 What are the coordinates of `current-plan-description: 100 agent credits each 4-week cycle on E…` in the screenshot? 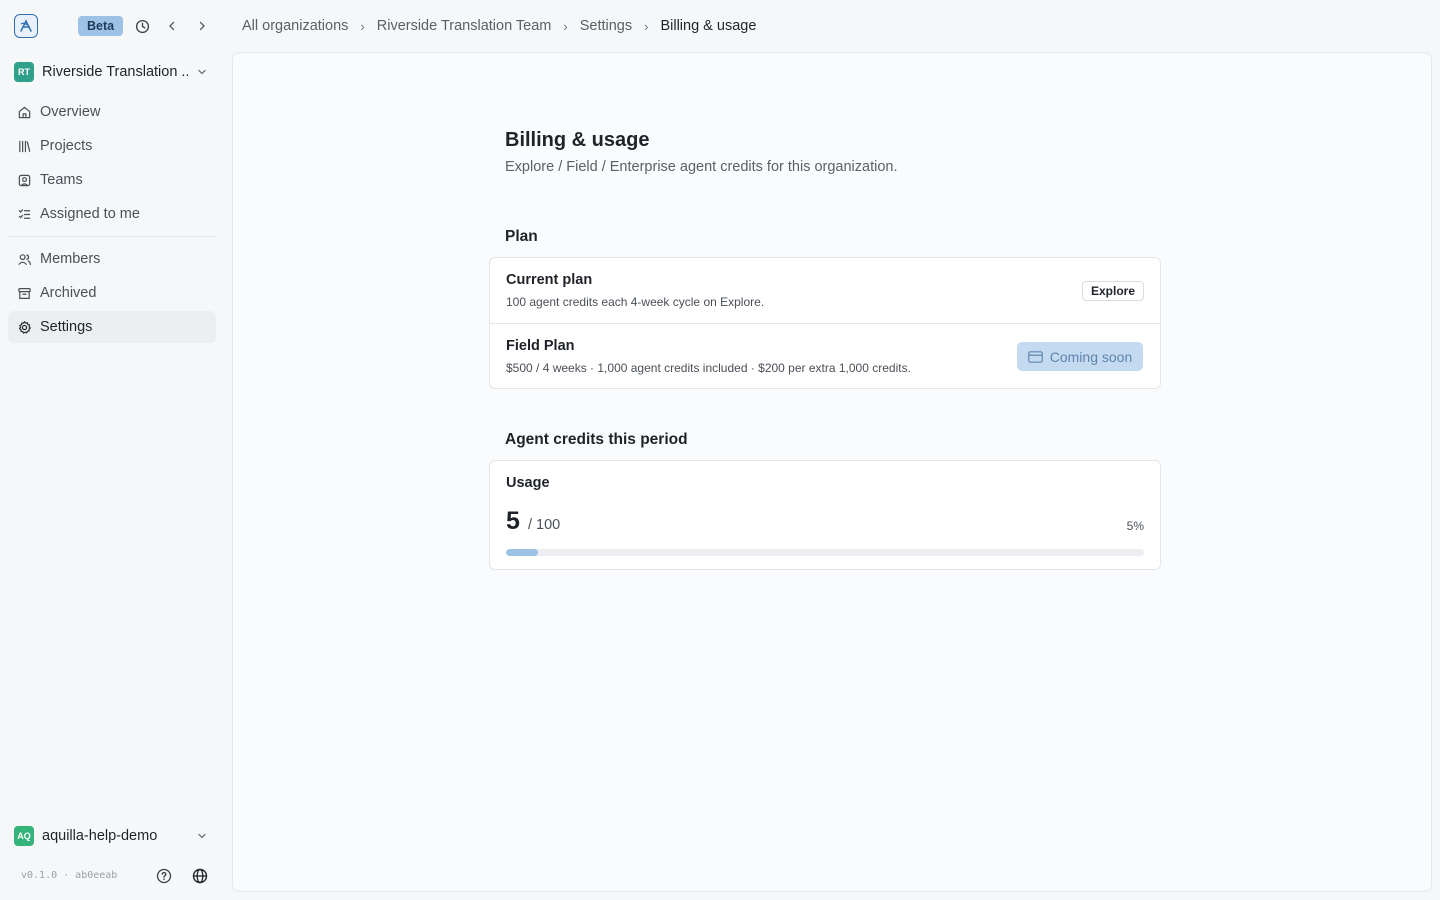 It's located at (635, 302).